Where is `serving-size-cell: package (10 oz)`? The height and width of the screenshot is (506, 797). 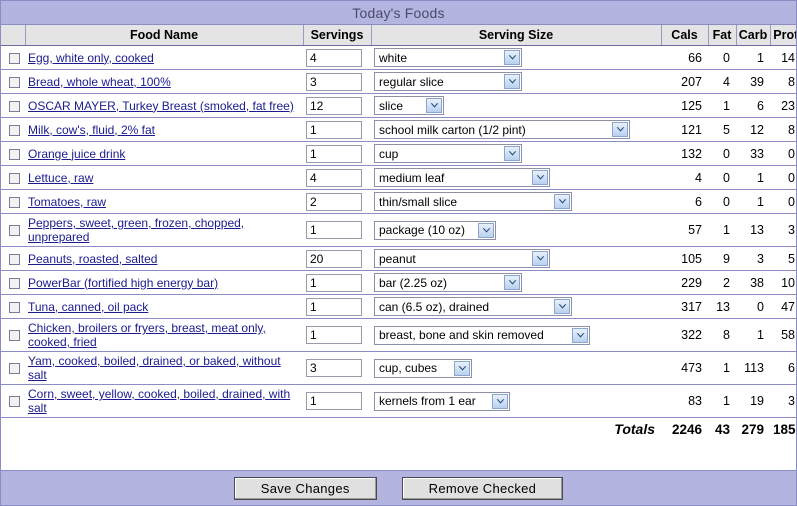
serving-size-cell: package (10 oz) is located at coordinates (516, 230).